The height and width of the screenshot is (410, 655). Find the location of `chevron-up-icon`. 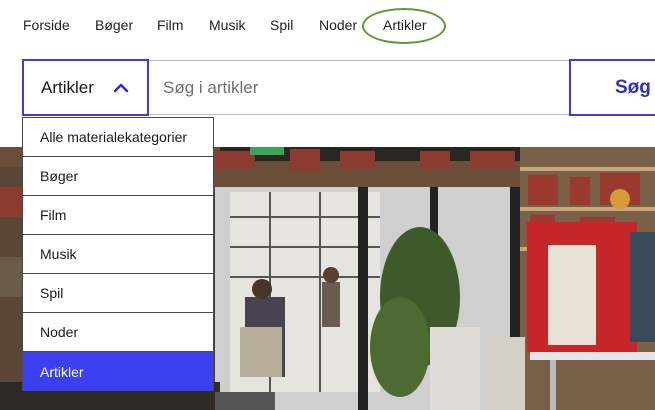

chevron-up-icon is located at coordinates (121, 88).